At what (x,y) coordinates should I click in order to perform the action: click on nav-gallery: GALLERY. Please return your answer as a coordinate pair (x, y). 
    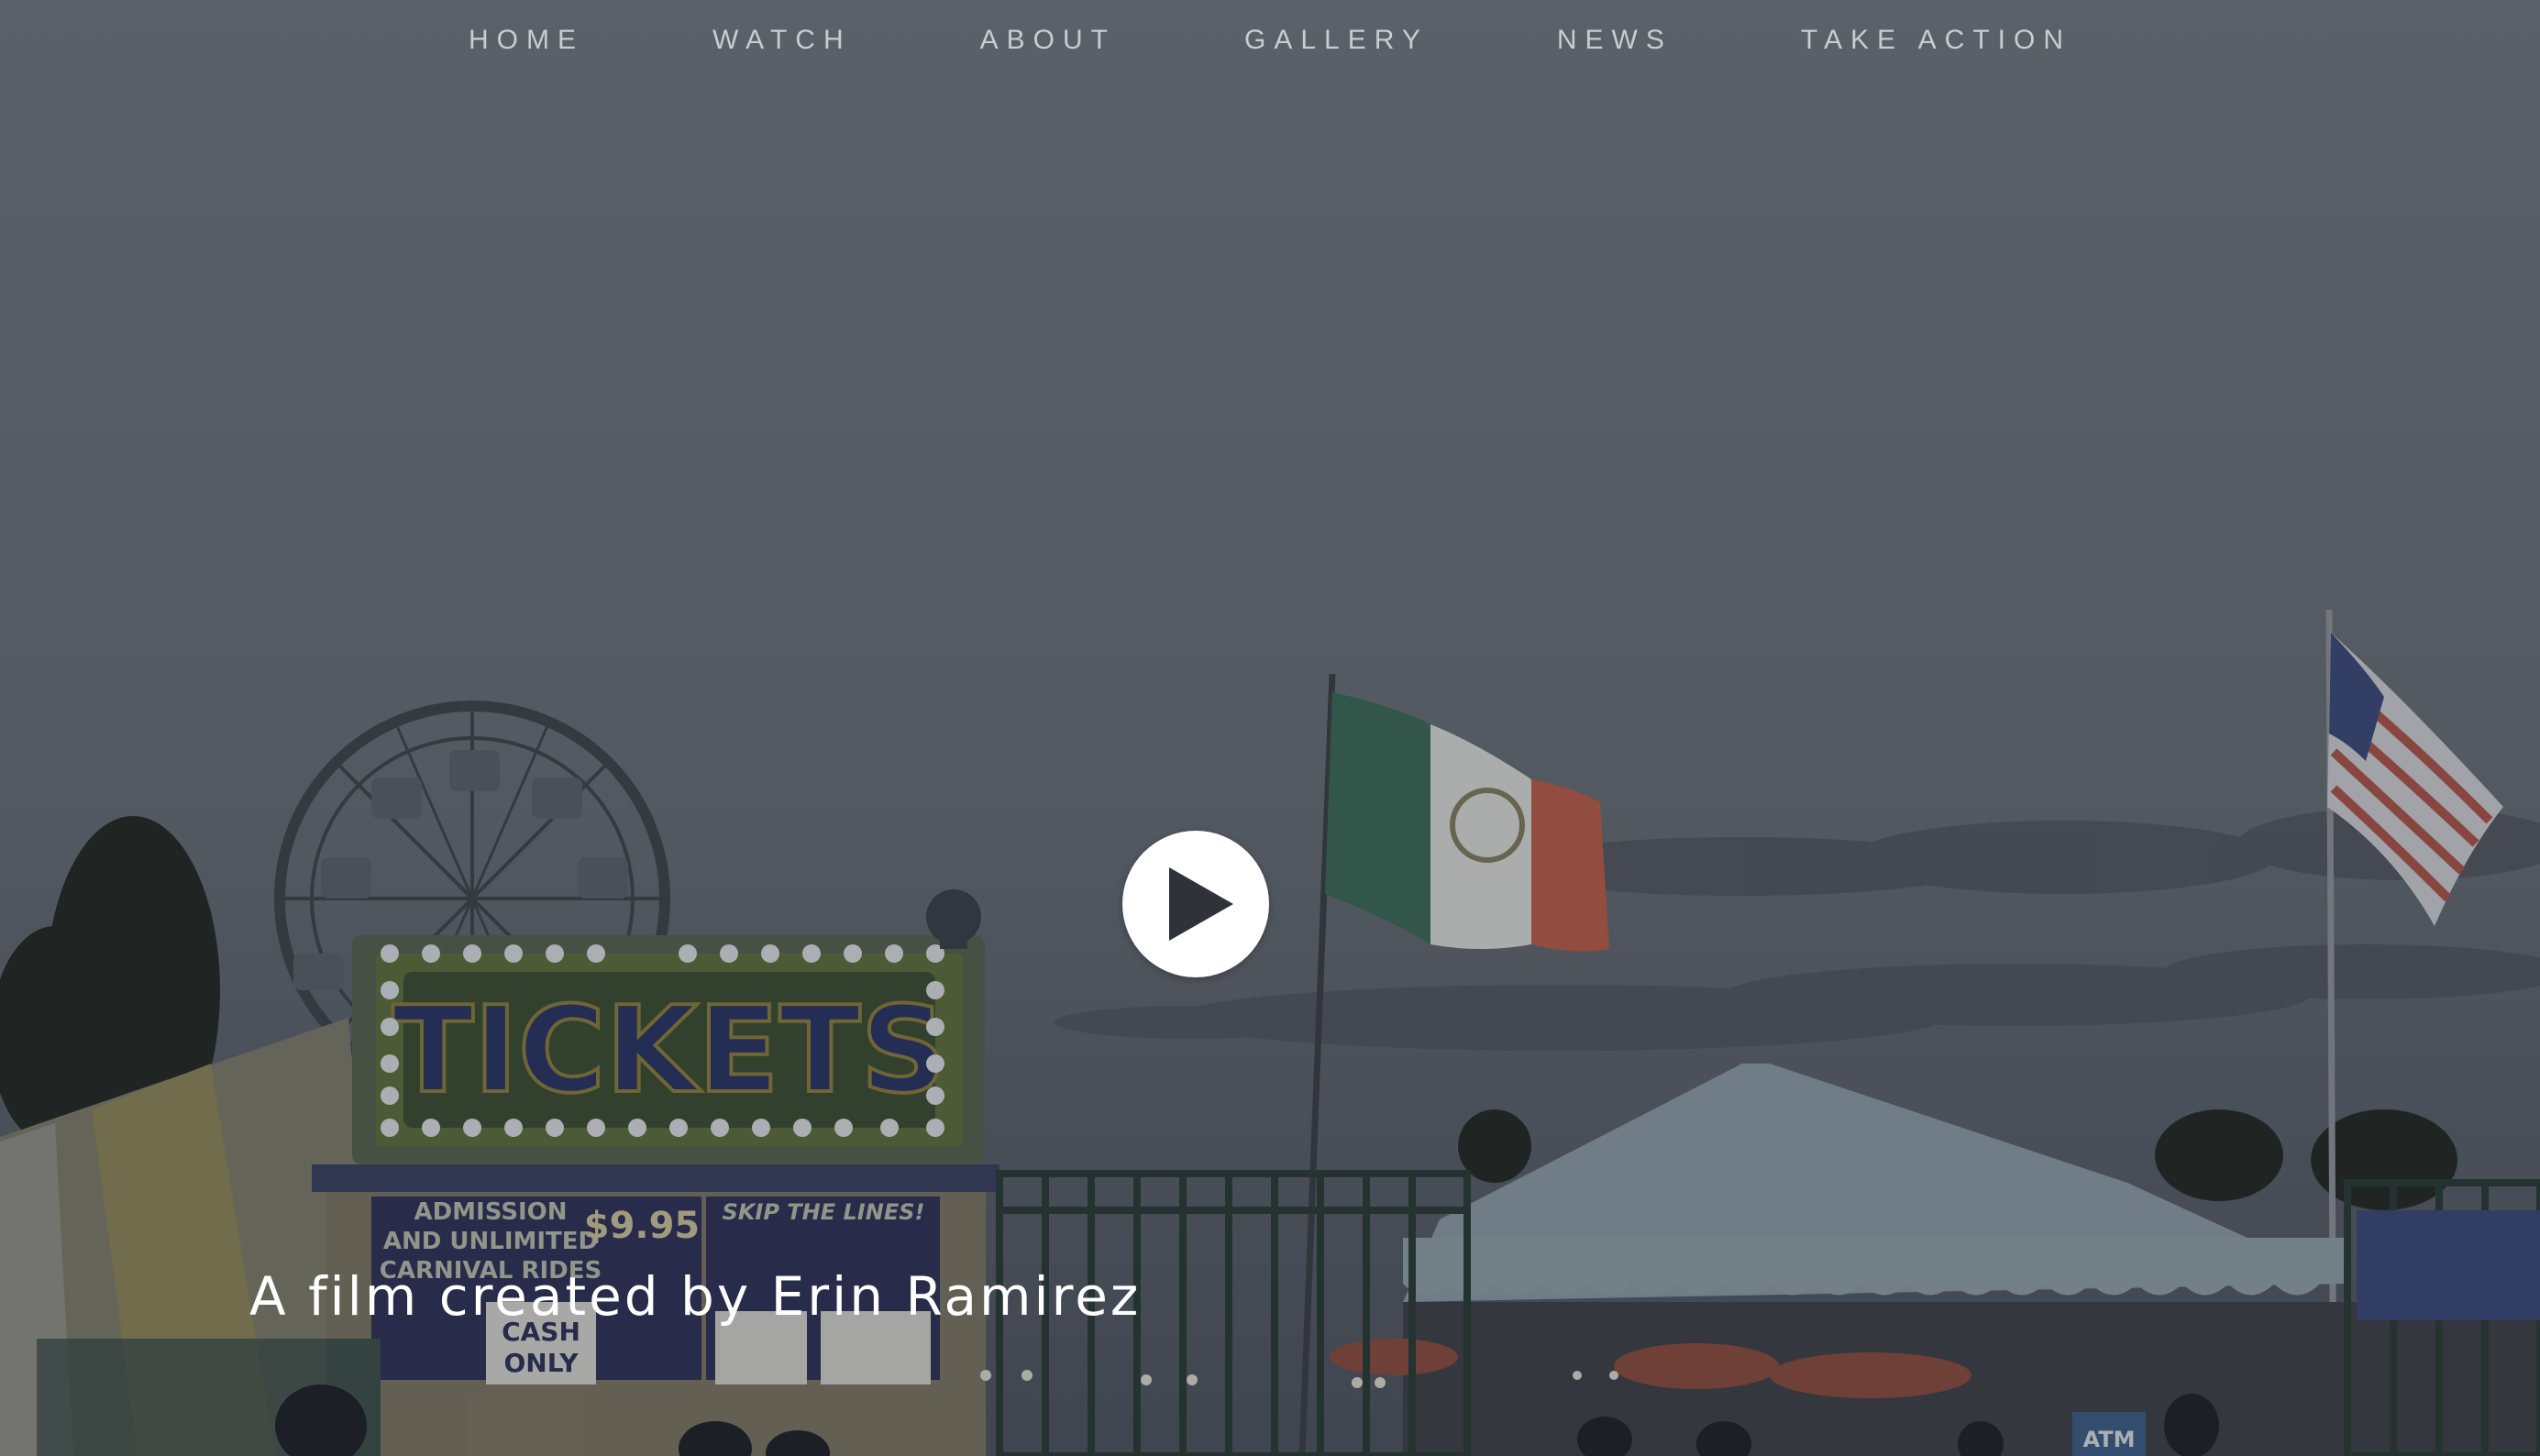
    Looking at the image, I should click on (1336, 40).